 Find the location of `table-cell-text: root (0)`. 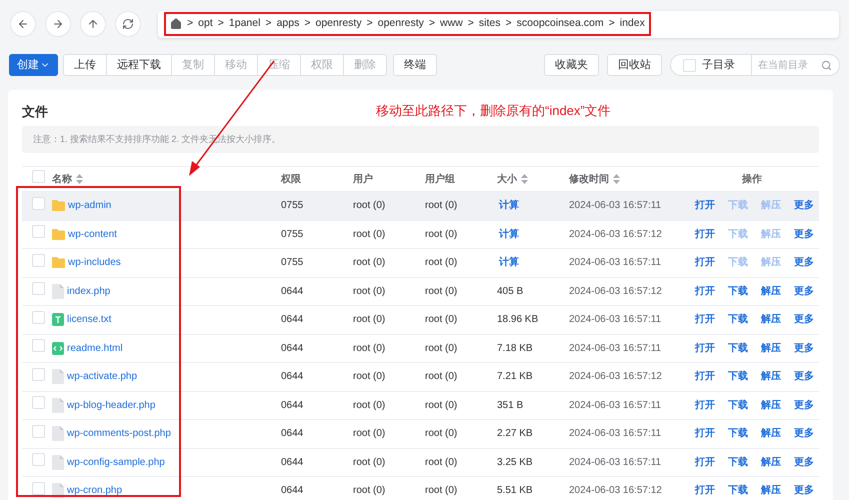

table-cell-text: root (0) is located at coordinates (441, 320).